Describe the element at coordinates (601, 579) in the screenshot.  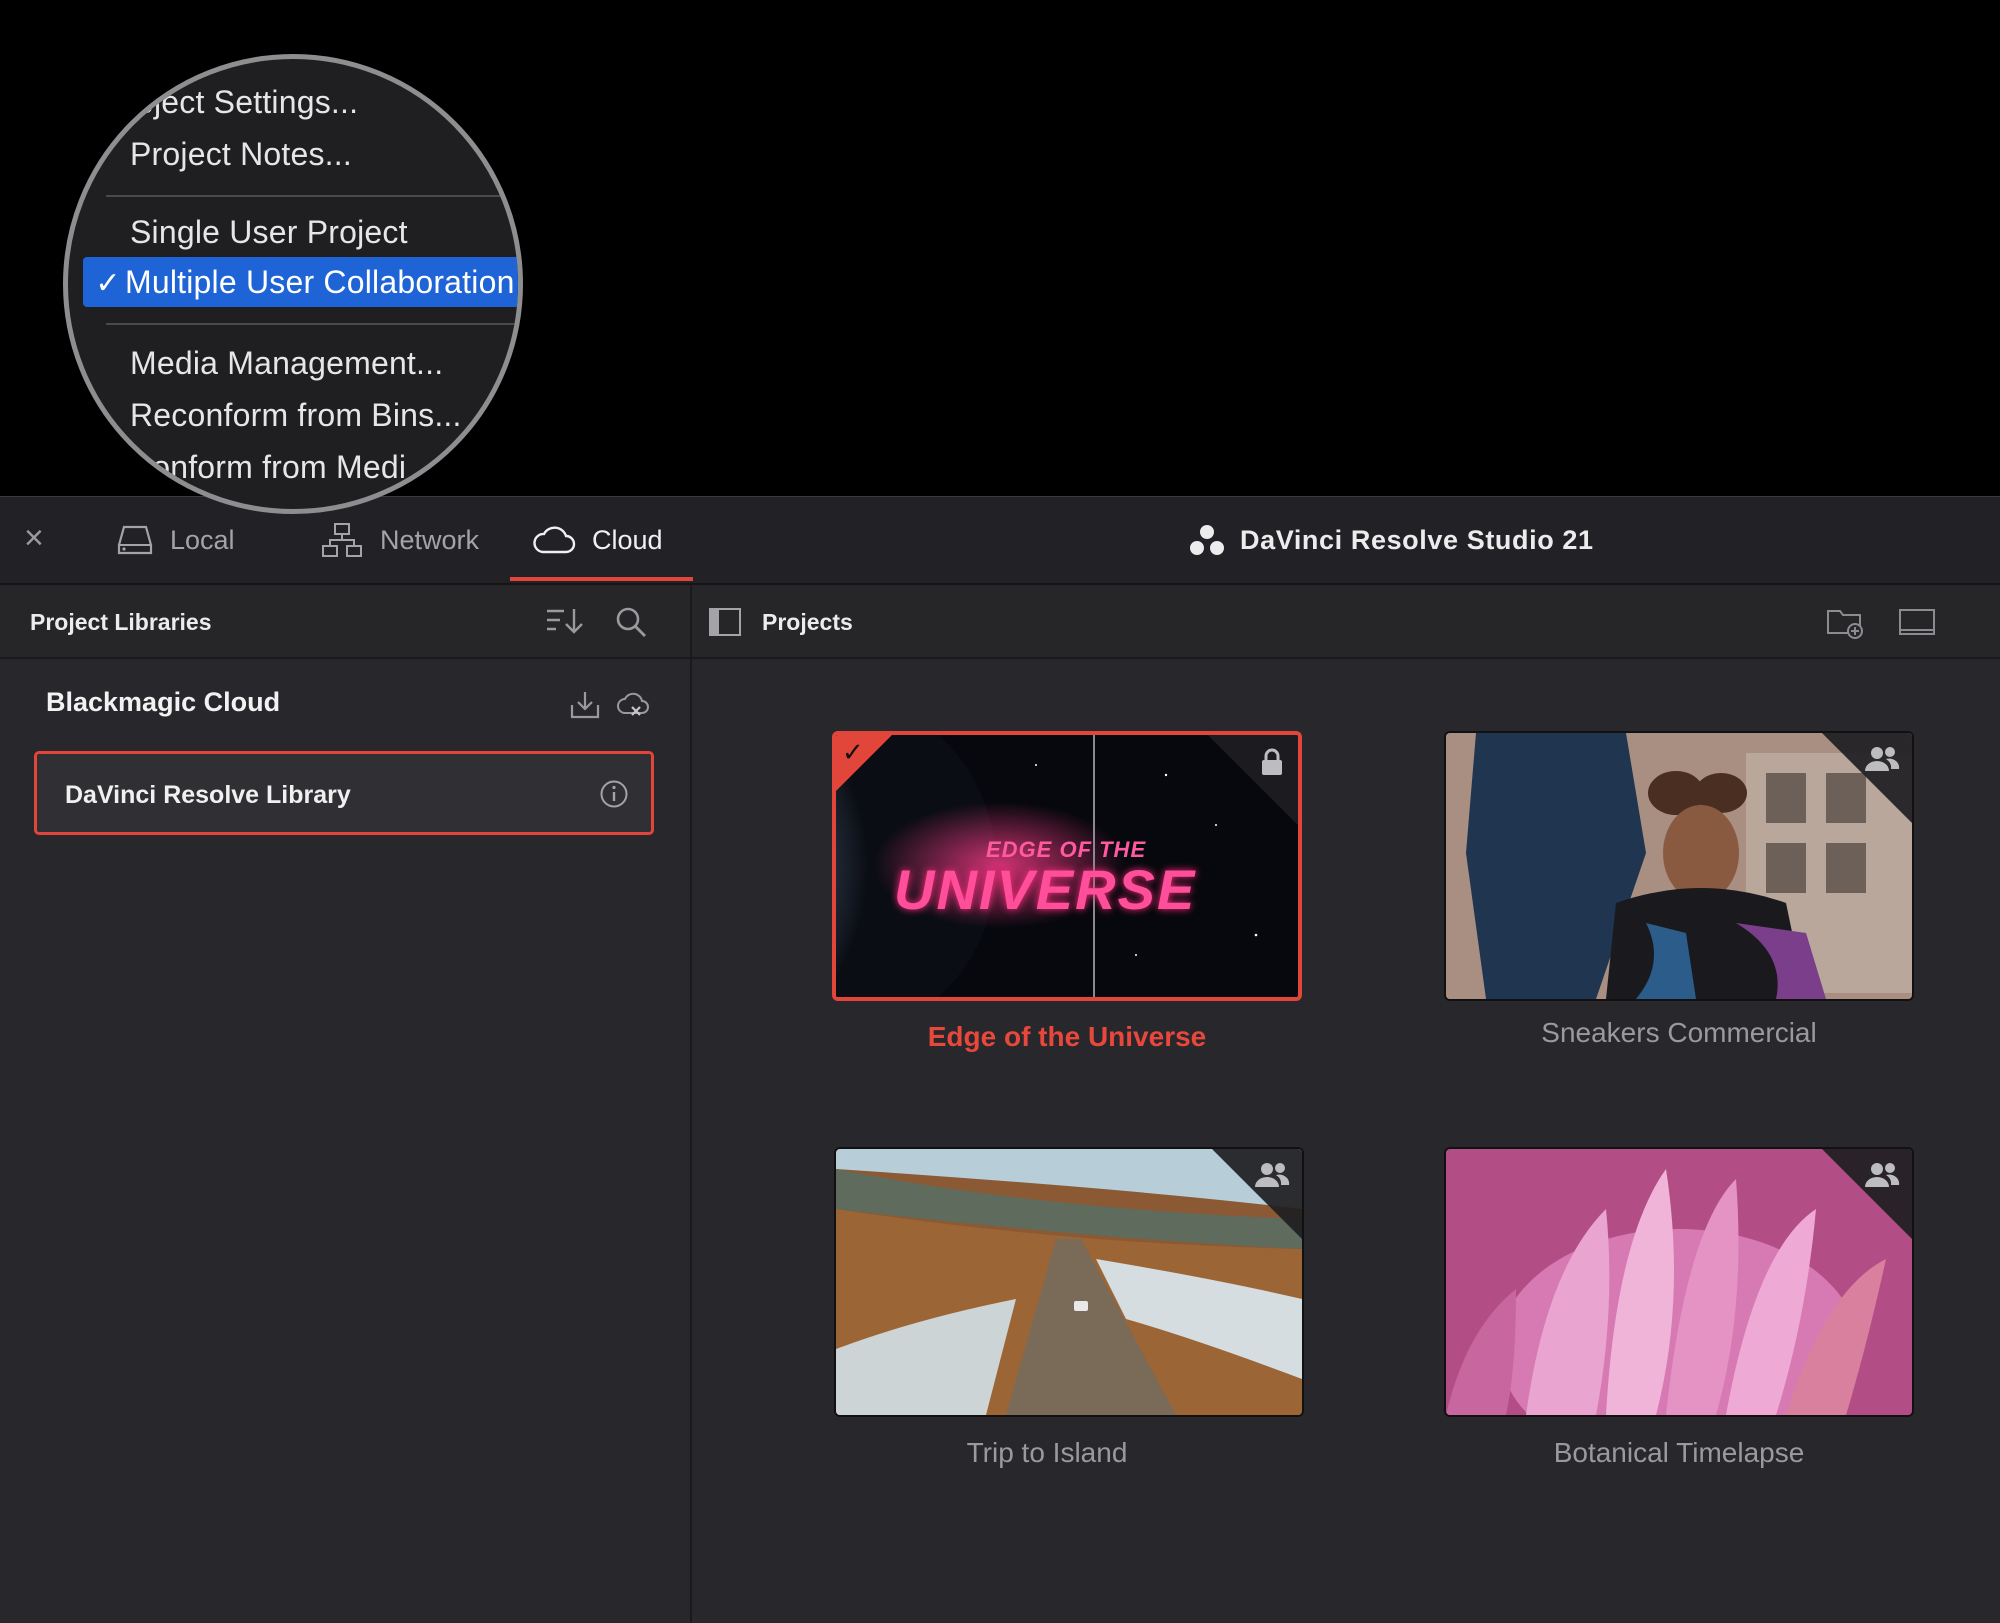
I see `active-tab-indicator` at that location.